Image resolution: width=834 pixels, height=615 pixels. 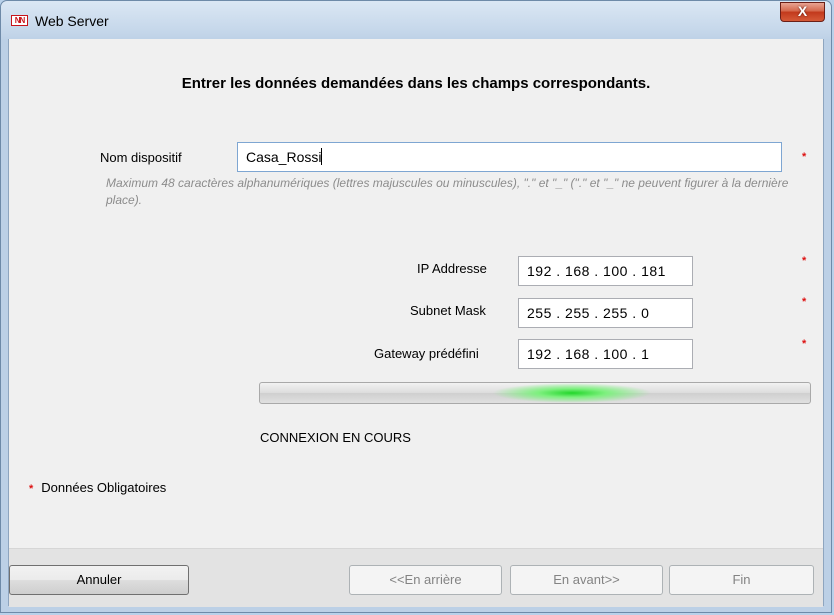 What do you see at coordinates (605, 354) in the screenshot?
I see `gateway-input: 192 . 168 . 100 . 1` at bounding box center [605, 354].